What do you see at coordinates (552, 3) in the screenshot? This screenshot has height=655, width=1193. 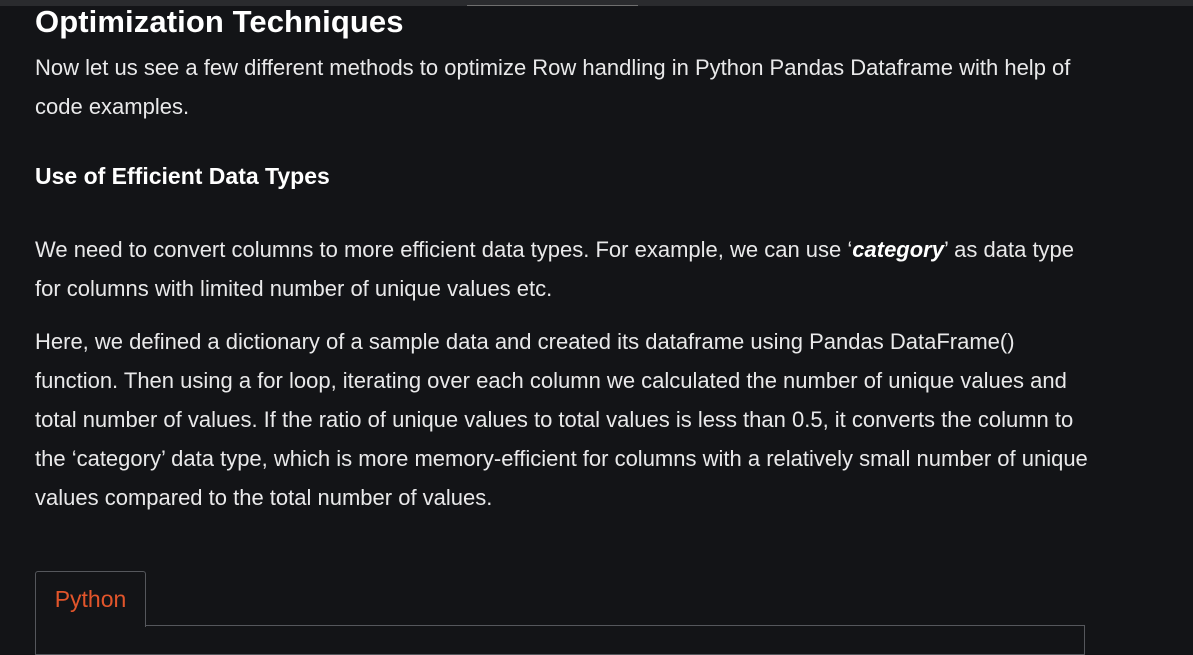 I see `top-tab-indicator` at bounding box center [552, 3].